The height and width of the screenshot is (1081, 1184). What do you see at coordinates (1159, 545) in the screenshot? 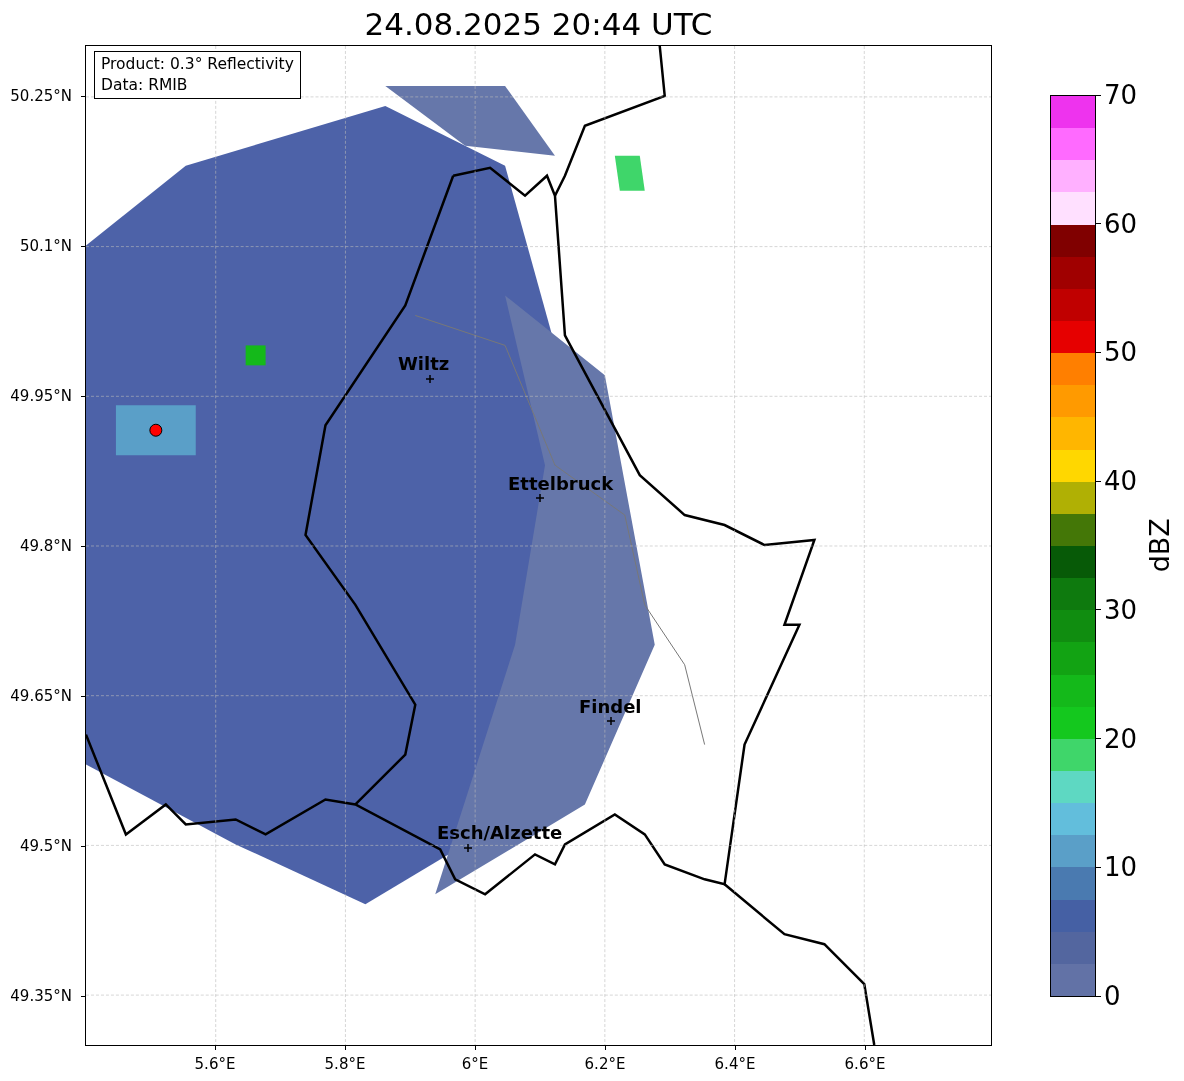
I see `colorbar-axis-label: dBZ` at bounding box center [1159, 545].